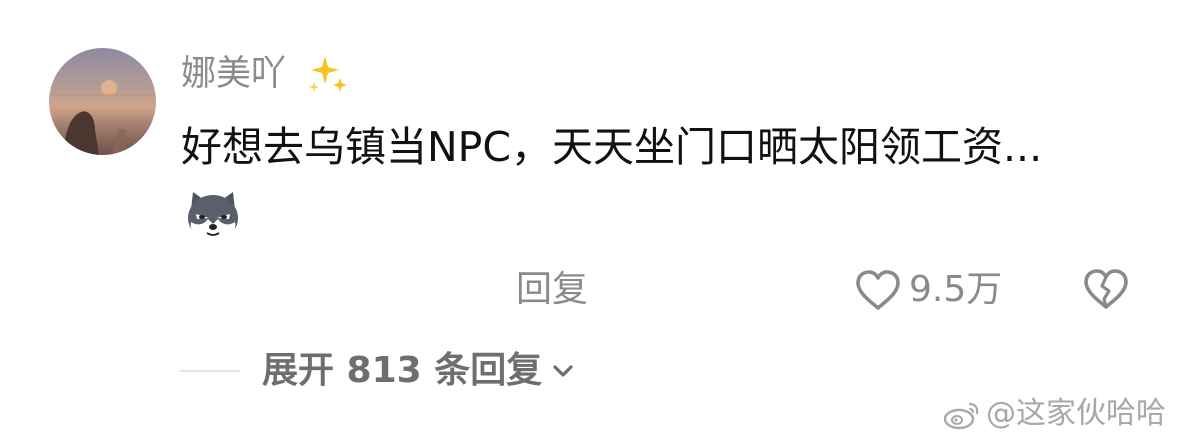  I want to click on expand-replies-button: 展开 813 条回复, so click(419, 371).